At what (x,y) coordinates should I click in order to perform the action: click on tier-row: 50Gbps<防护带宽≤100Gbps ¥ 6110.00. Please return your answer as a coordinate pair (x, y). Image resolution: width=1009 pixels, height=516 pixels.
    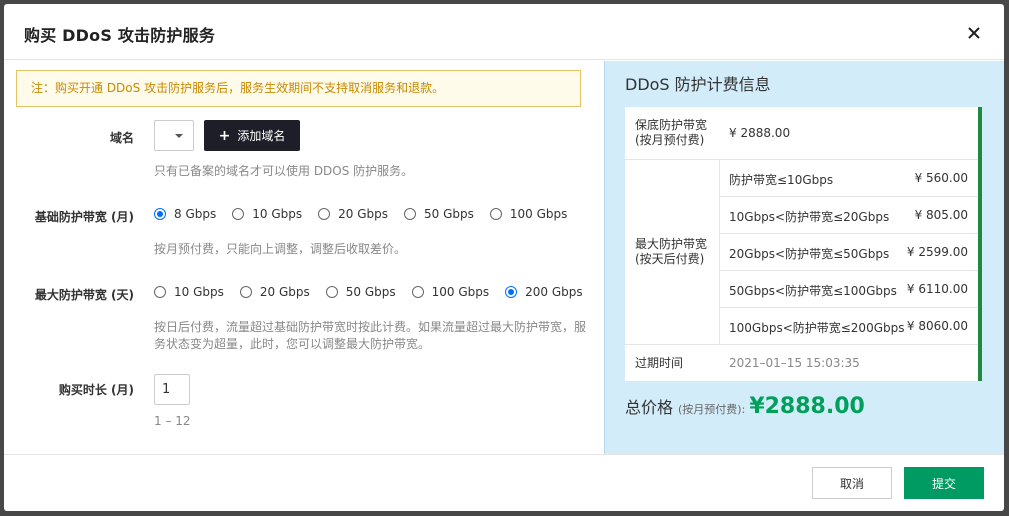
    Looking at the image, I should click on (848, 289).